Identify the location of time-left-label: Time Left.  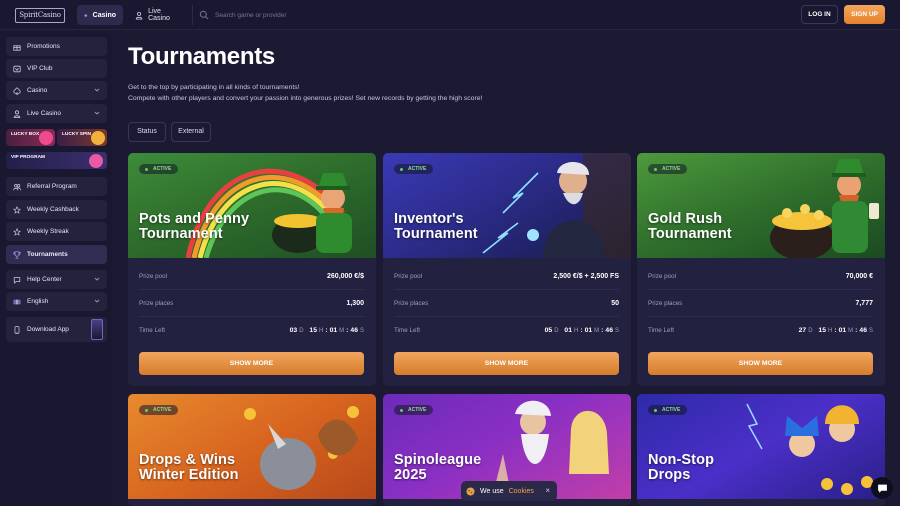
(407, 330).